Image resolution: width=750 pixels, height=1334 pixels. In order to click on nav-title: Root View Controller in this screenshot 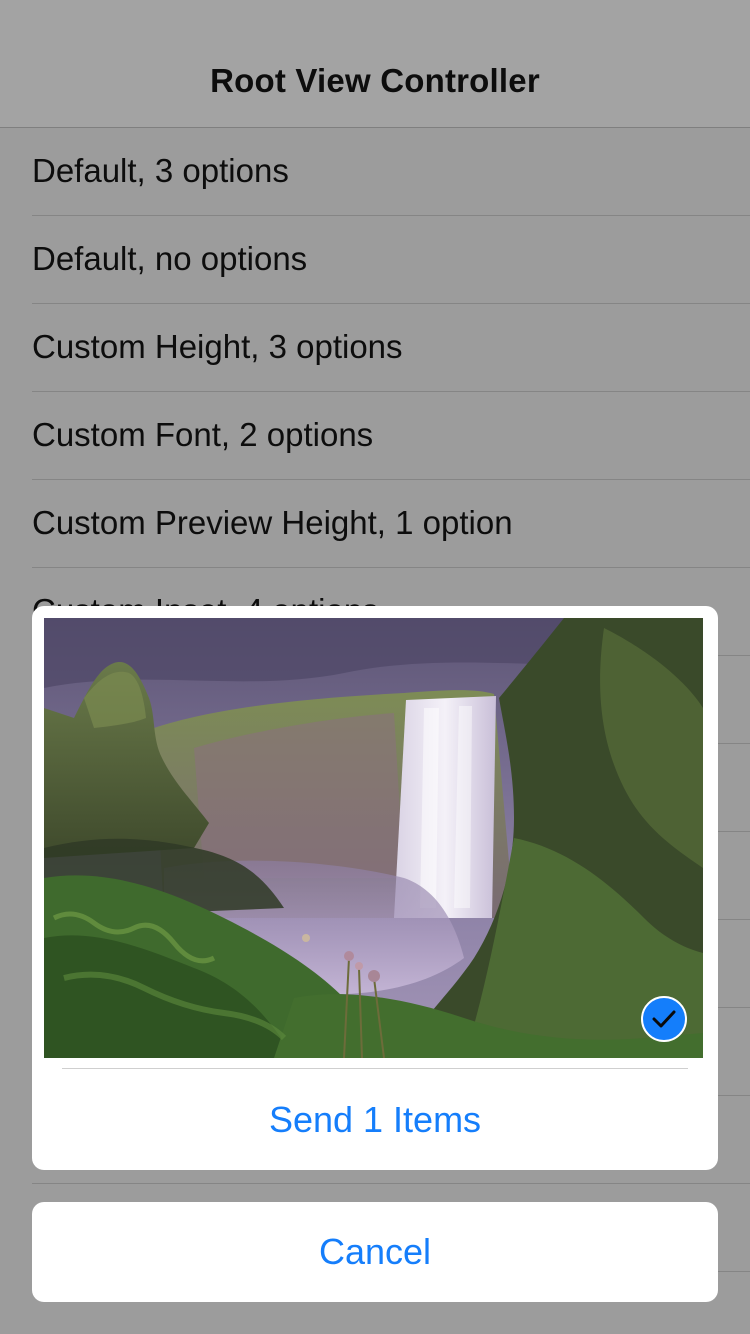, I will do `click(375, 80)`.